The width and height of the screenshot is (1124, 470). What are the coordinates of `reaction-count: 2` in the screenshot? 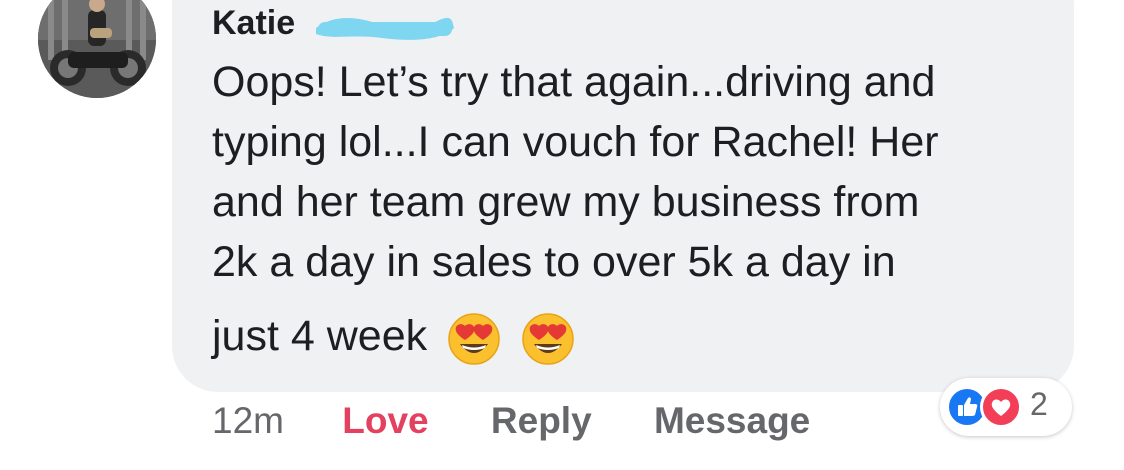 It's located at (1039, 404).